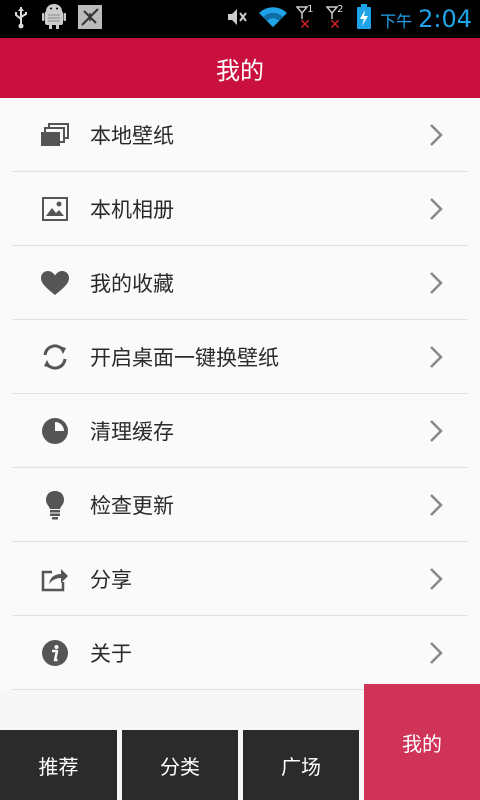 This screenshot has width=480, height=800. What do you see at coordinates (340, 9) in the screenshot?
I see `sim2-label: 2` at bounding box center [340, 9].